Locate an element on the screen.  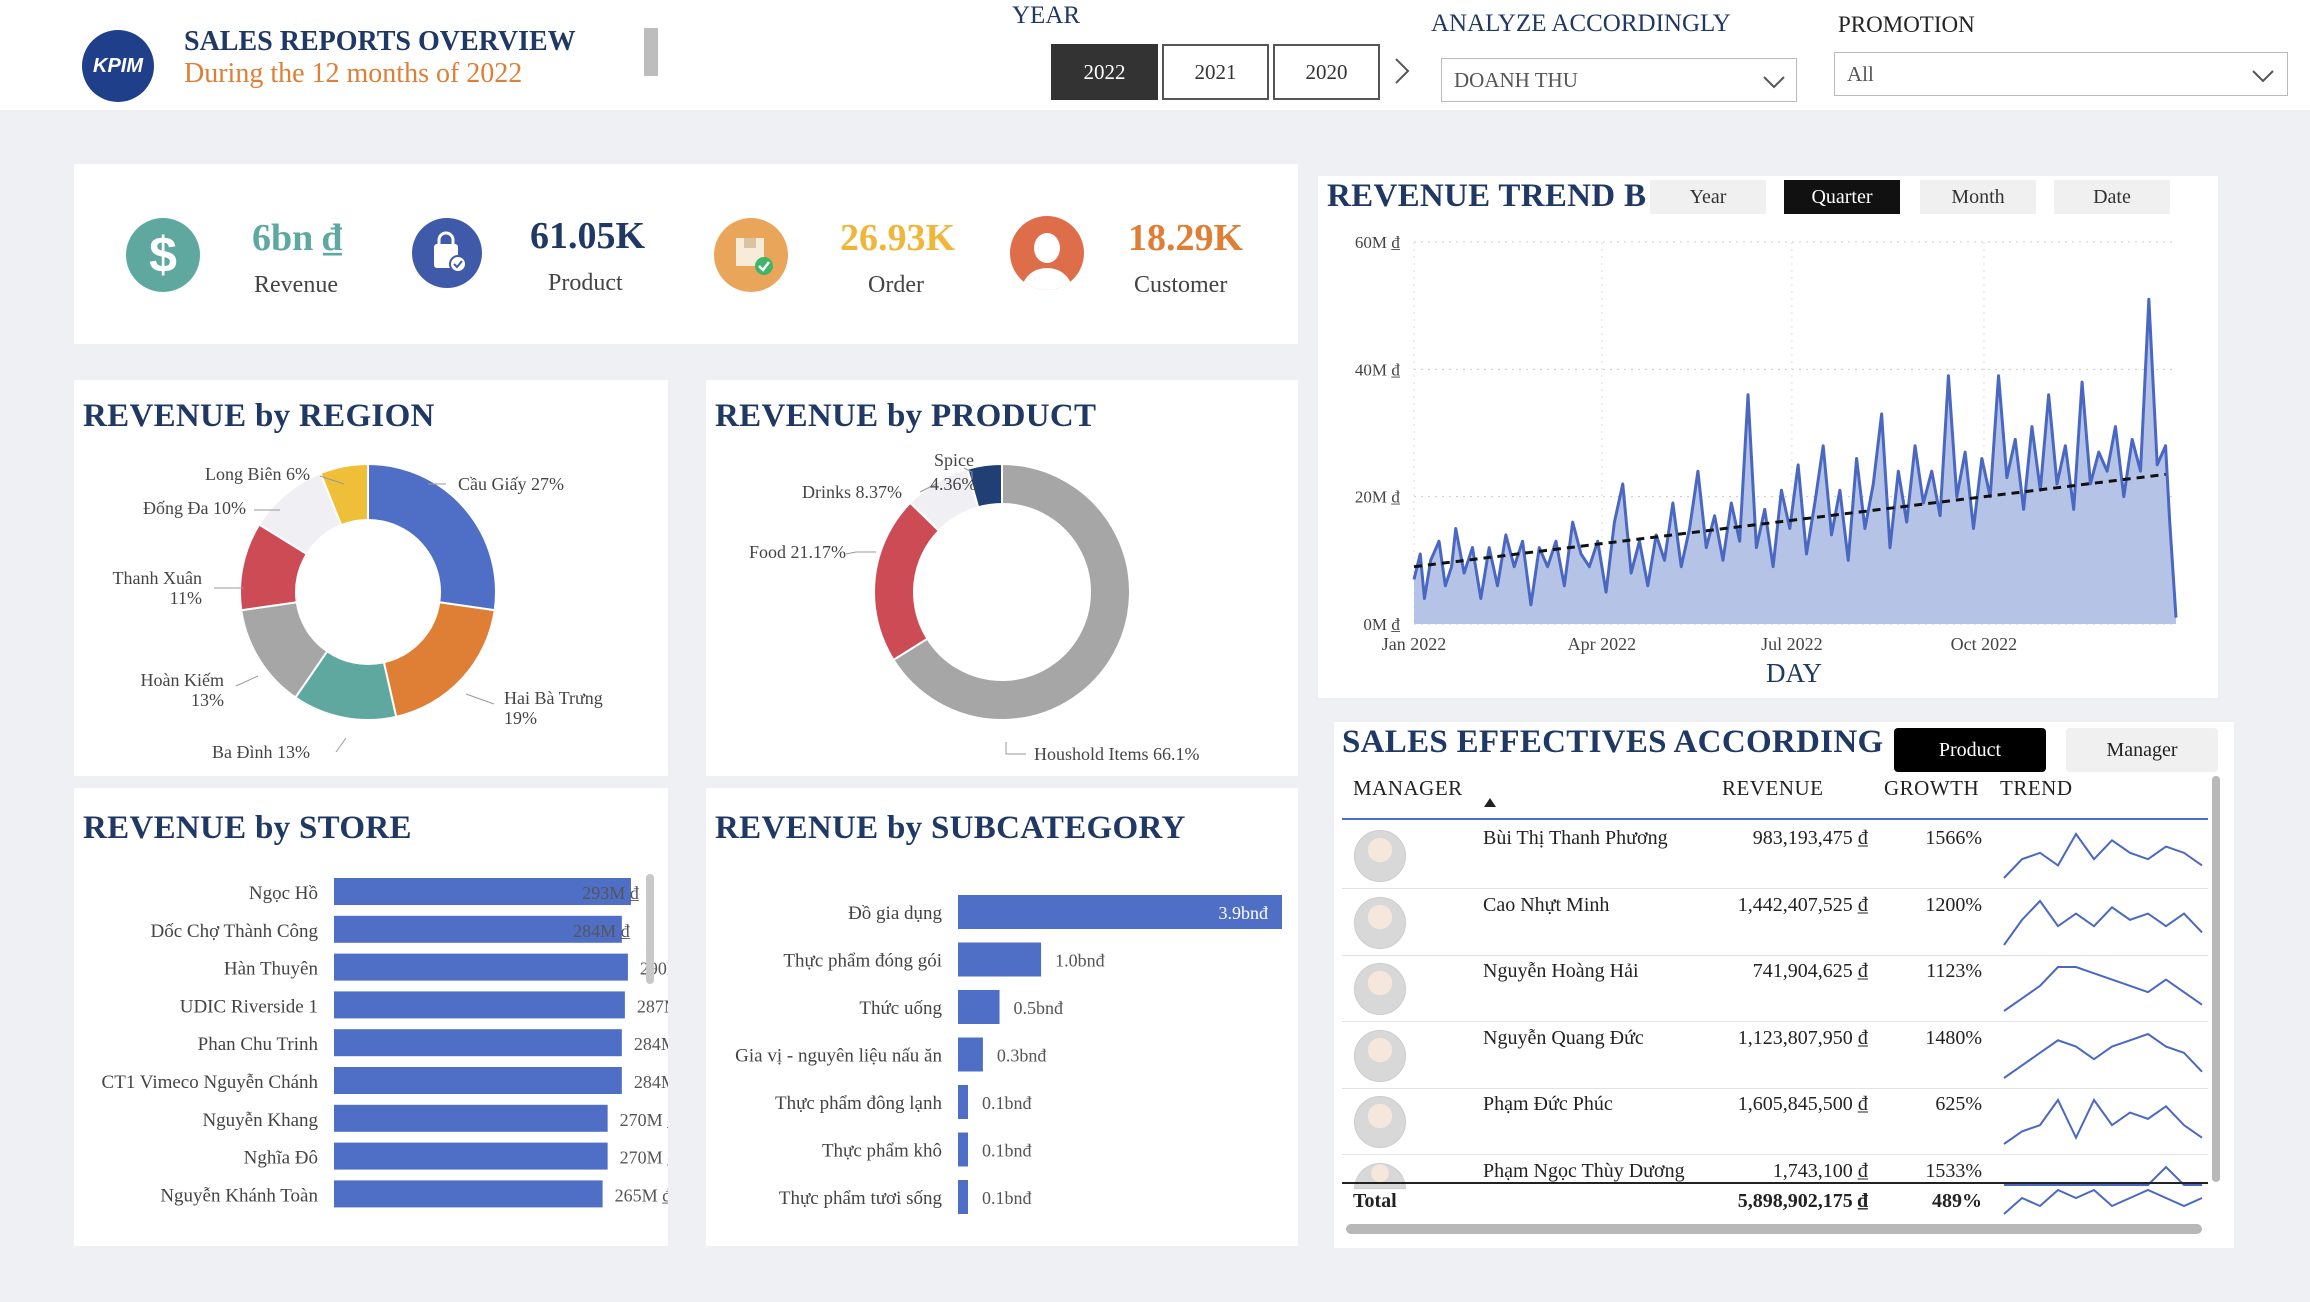
subcategory-value-label: 1.0bnđ is located at coordinates (1080, 961).